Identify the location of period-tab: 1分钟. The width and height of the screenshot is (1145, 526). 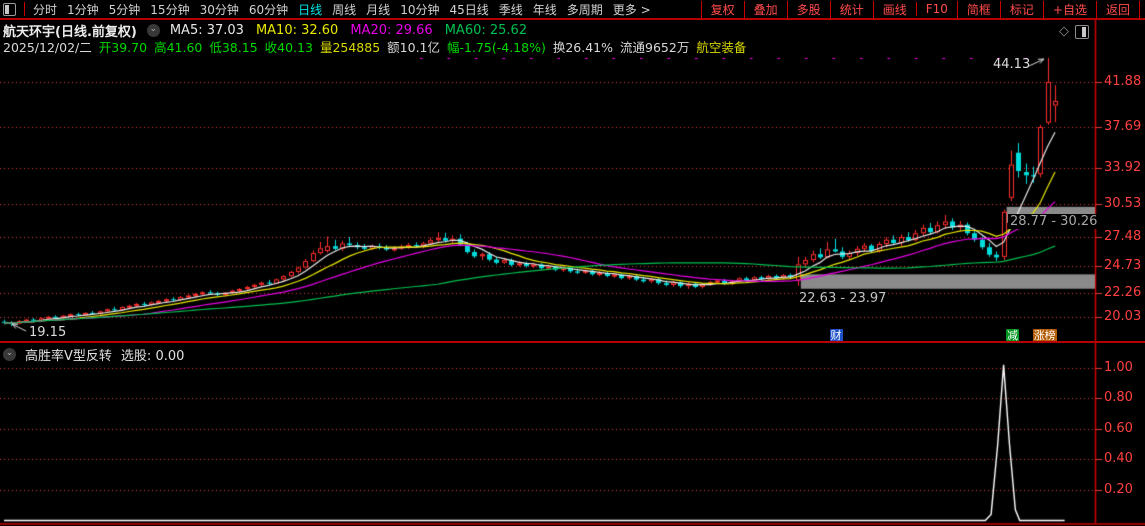
(83, 9).